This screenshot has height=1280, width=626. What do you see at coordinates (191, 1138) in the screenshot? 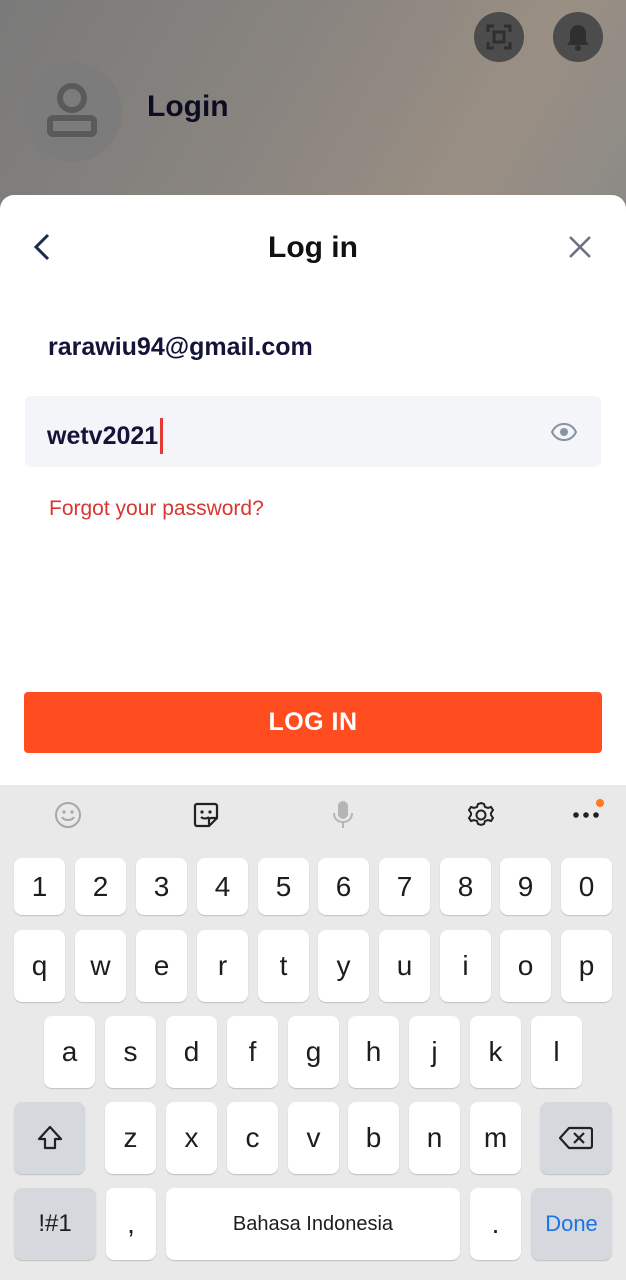
I see `key-x: x` at bounding box center [191, 1138].